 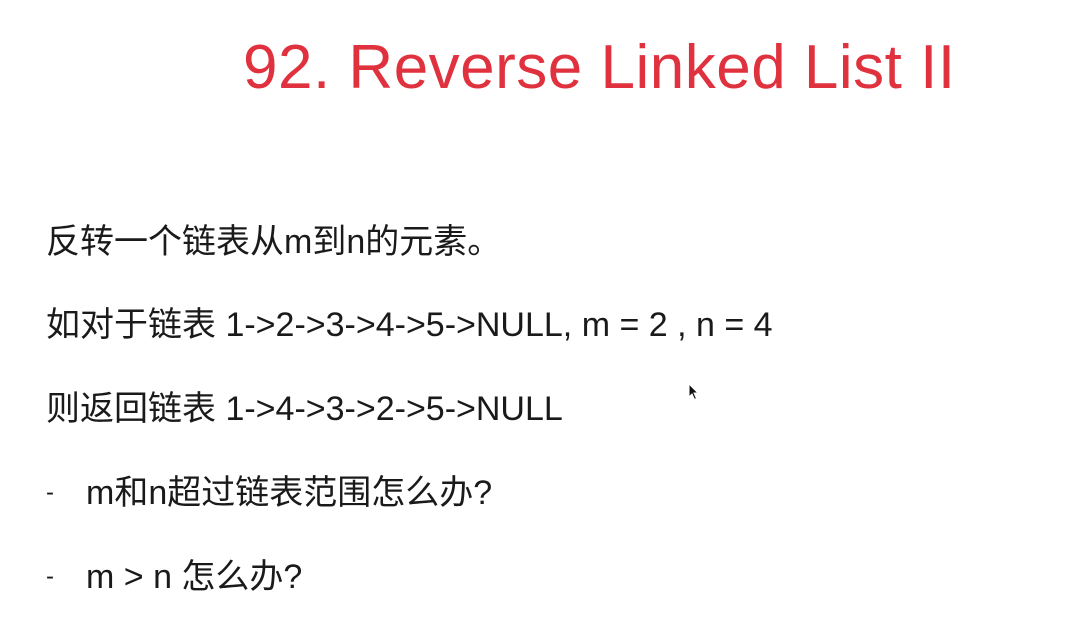 What do you see at coordinates (694, 392) in the screenshot?
I see `mouse-pointer-icon` at bounding box center [694, 392].